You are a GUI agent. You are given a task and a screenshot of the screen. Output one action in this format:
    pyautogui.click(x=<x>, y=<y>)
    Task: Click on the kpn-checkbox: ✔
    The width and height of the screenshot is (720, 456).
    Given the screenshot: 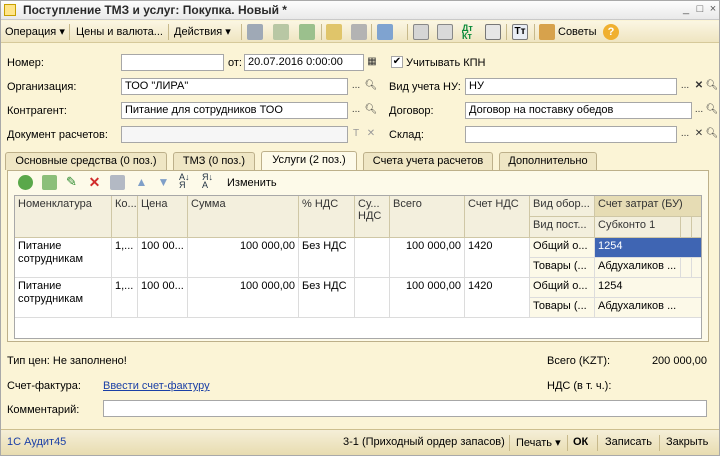 What is the action you would take?
    pyautogui.click(x=397, y=62)
    